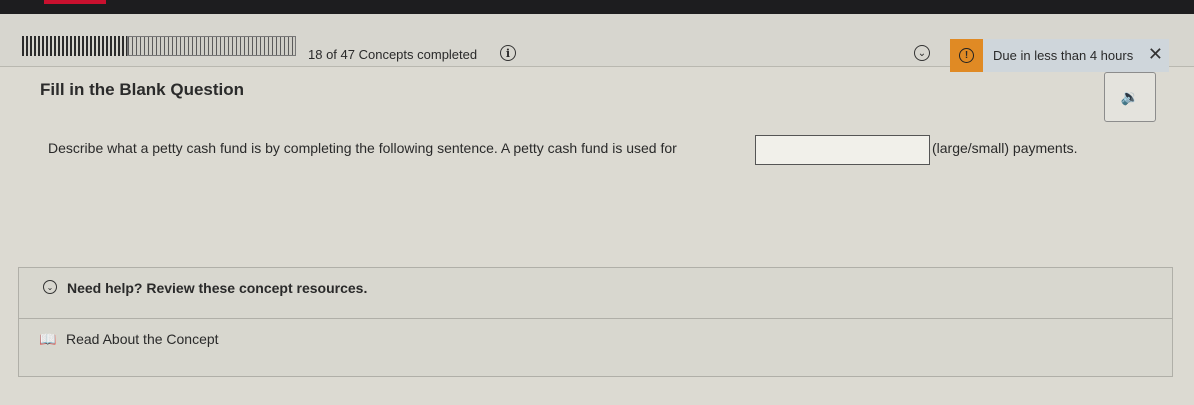 The image size is (1194, 405). I want to click on concept-progress-bar, so click(159, 46).